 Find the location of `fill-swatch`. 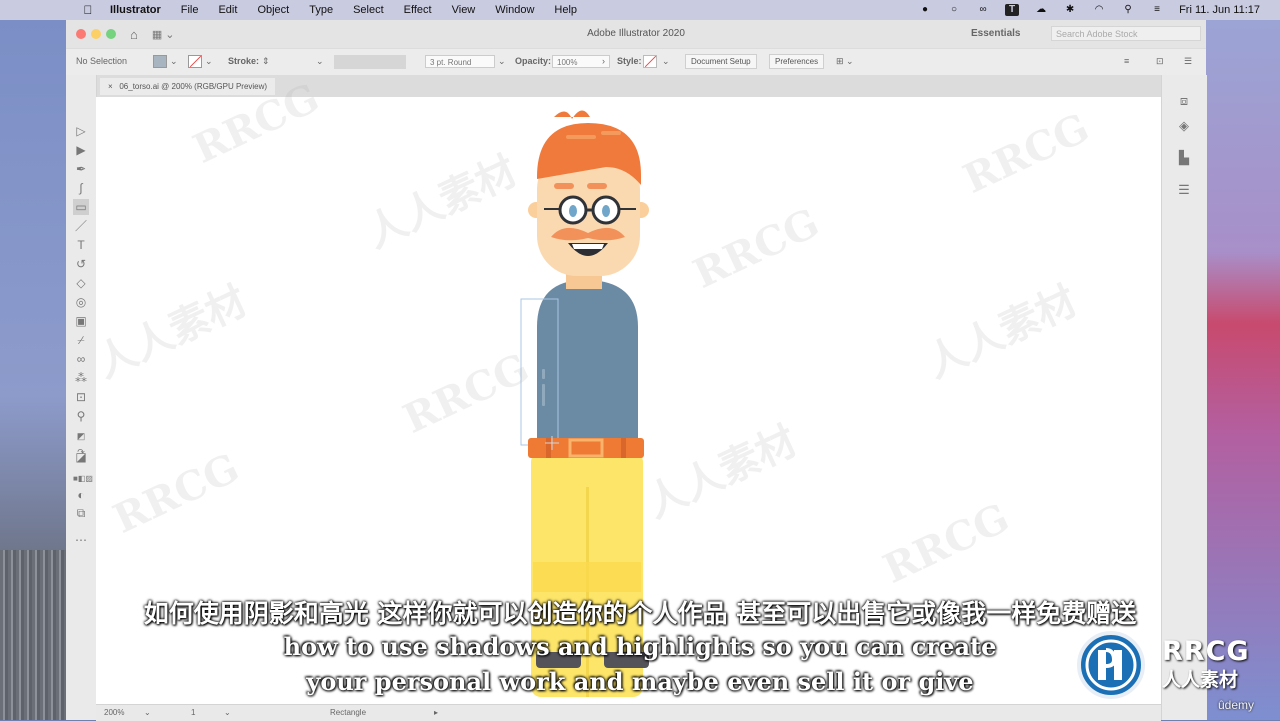

fill-swatch is located at coordinates (160, 61).